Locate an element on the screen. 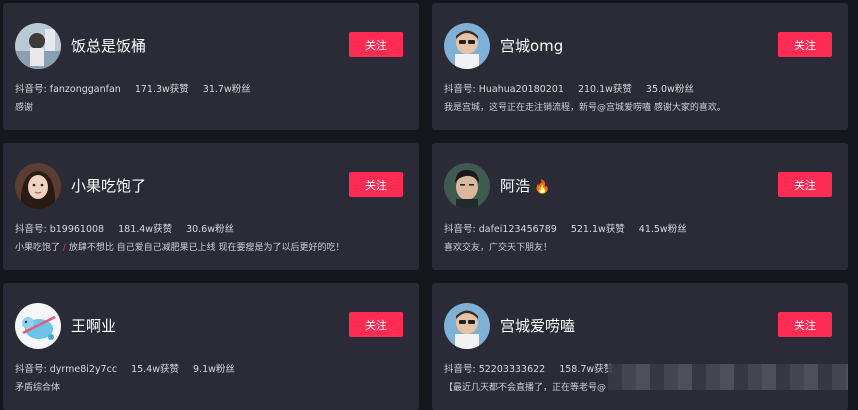  likes-count: 521.1w获赞 is located at coordinates (597, 229).